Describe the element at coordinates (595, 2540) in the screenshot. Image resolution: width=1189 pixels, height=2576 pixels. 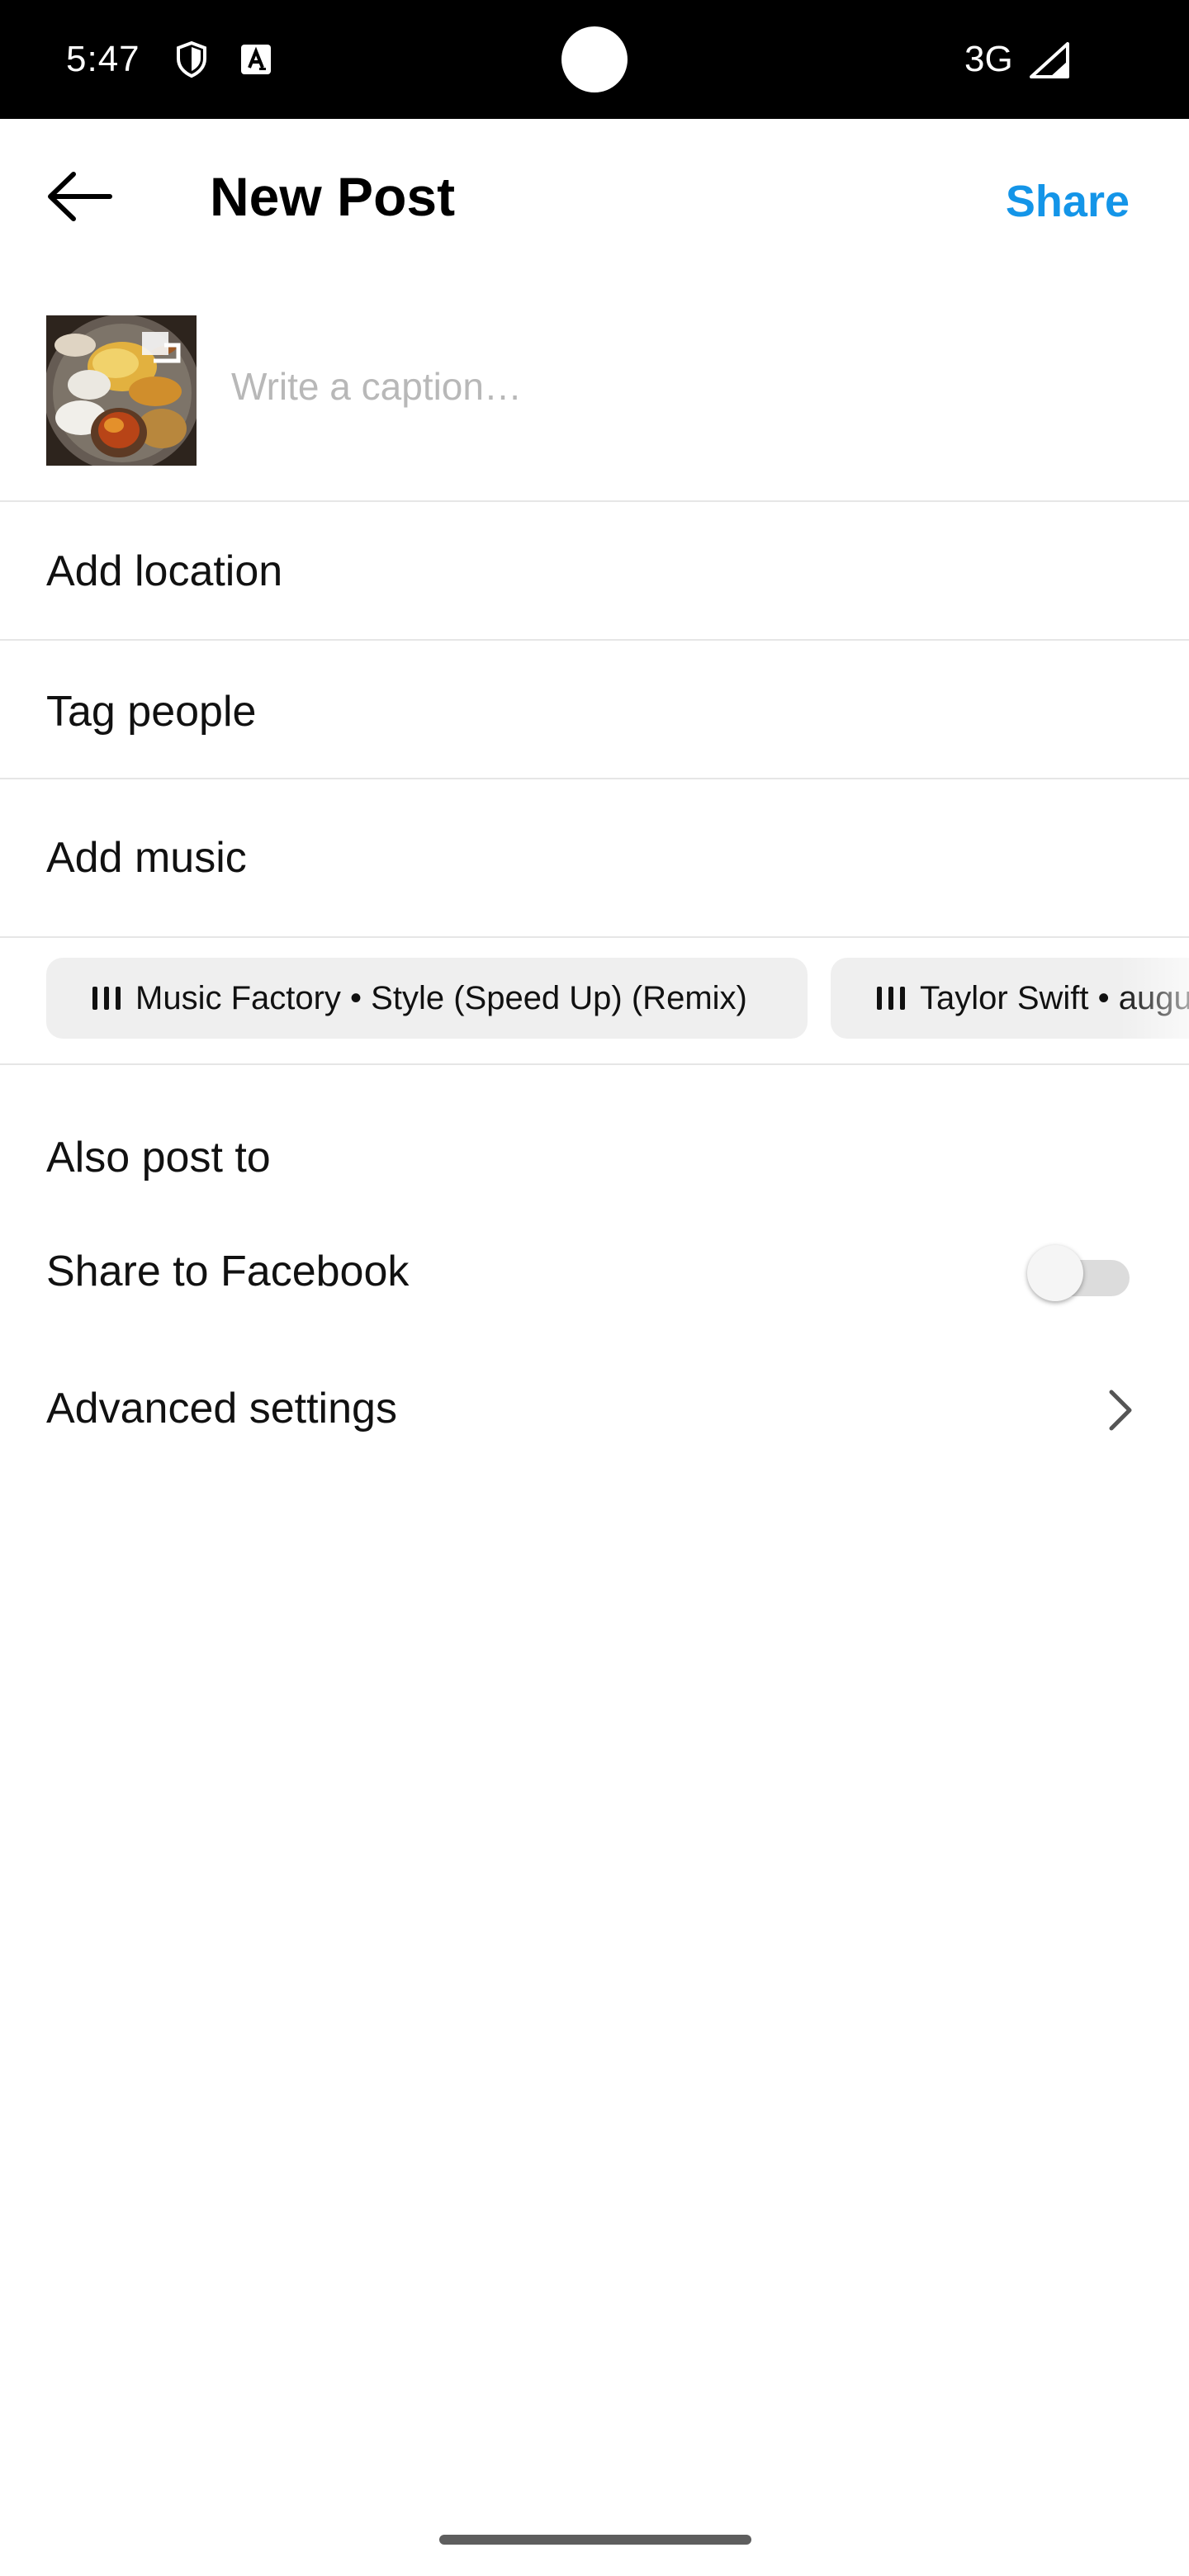
I see `home-indicator` at that location.